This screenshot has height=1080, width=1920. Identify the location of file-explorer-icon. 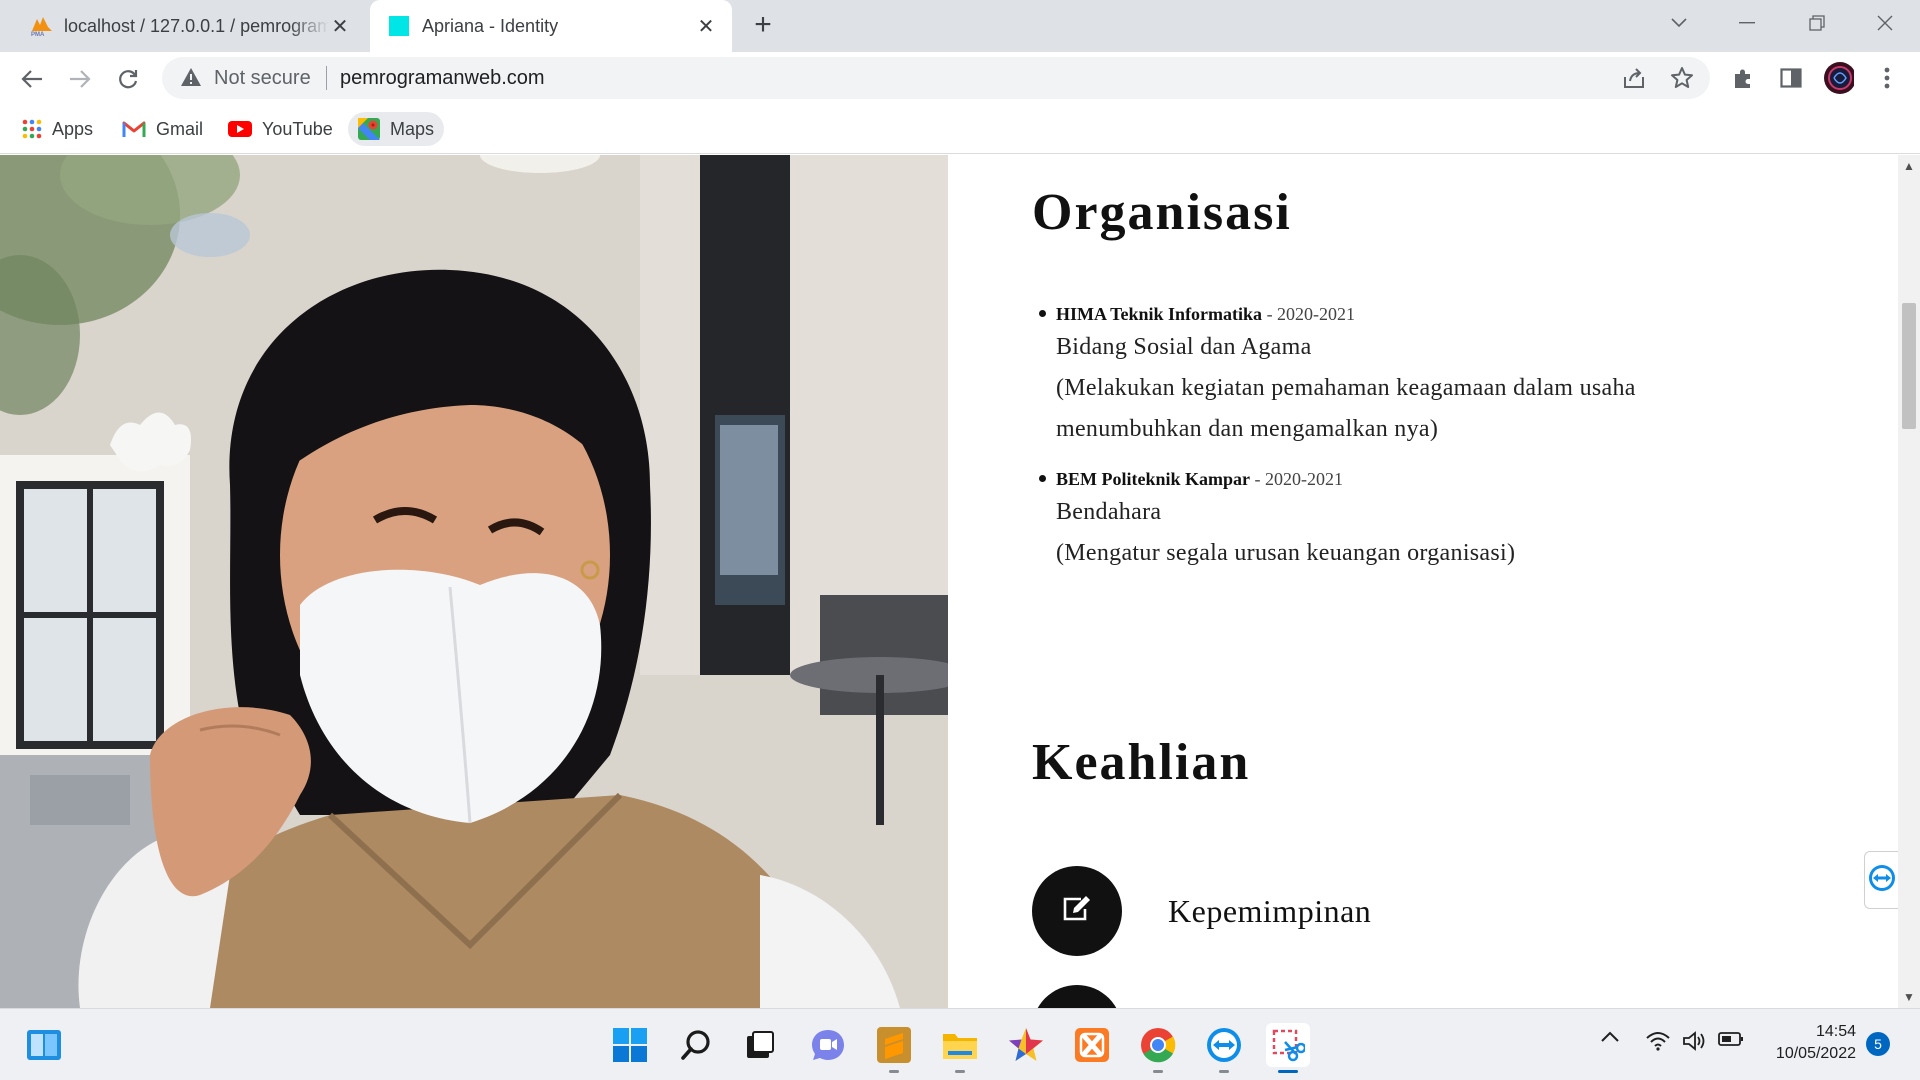
(960, 1048).